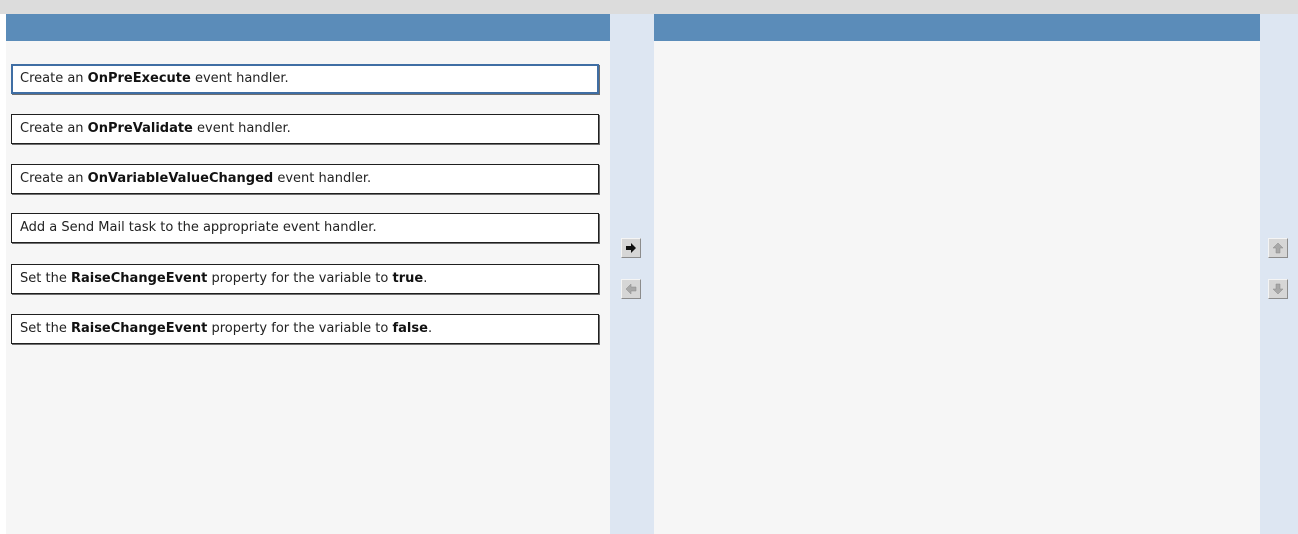 This screenshot has height=534, width=1298. I want to click on move-right-button, so click(631, 248).